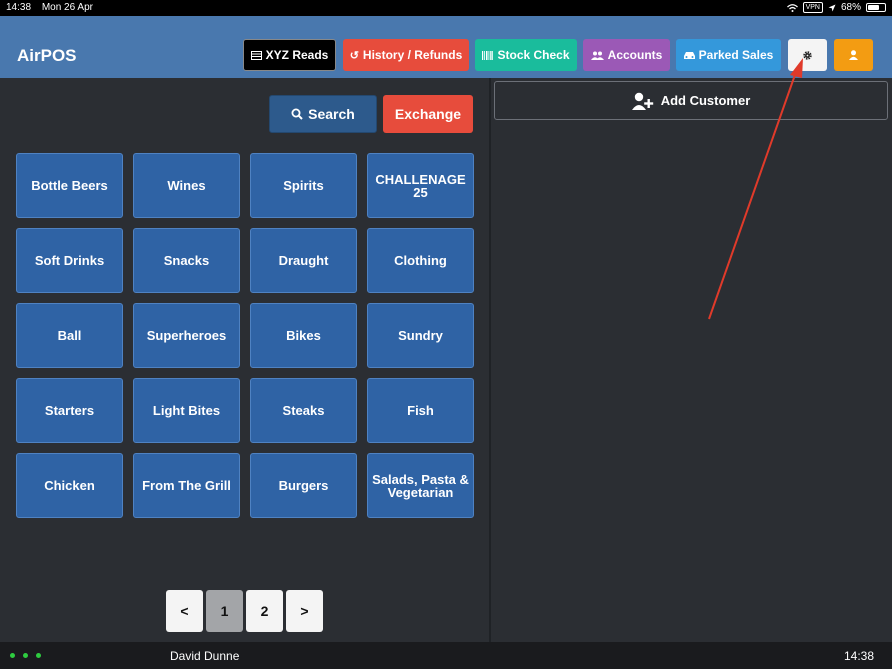 The width and height of the screenshot is (892, 669). I want to click on category-superheroes: Superheroes, so click(186, 335).